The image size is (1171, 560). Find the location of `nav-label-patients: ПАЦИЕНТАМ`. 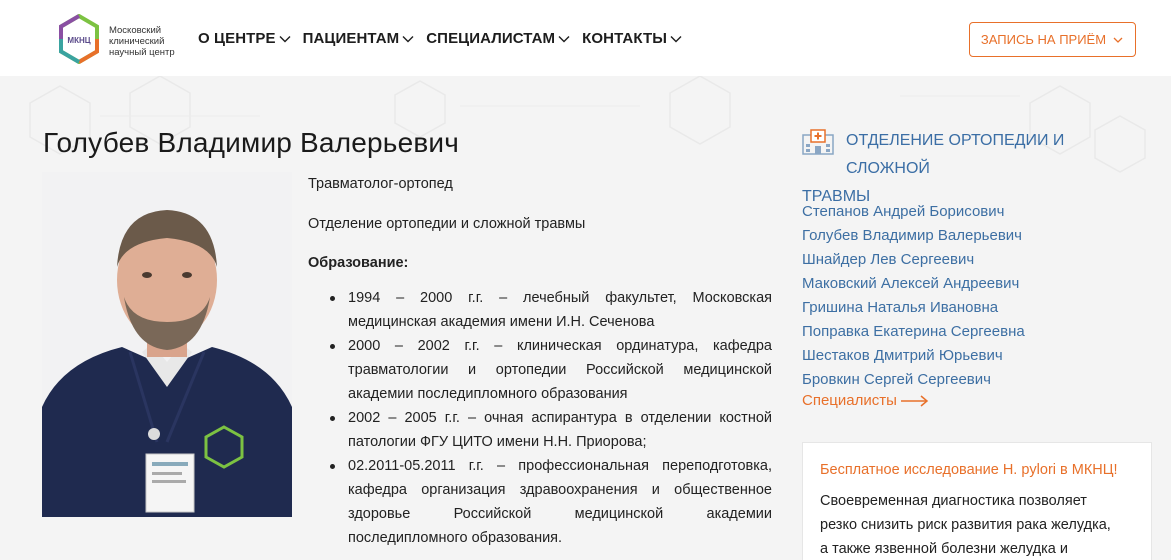

nav-label-patients: ПАЦИЕНТАМ is located at coordinates (351, 38).